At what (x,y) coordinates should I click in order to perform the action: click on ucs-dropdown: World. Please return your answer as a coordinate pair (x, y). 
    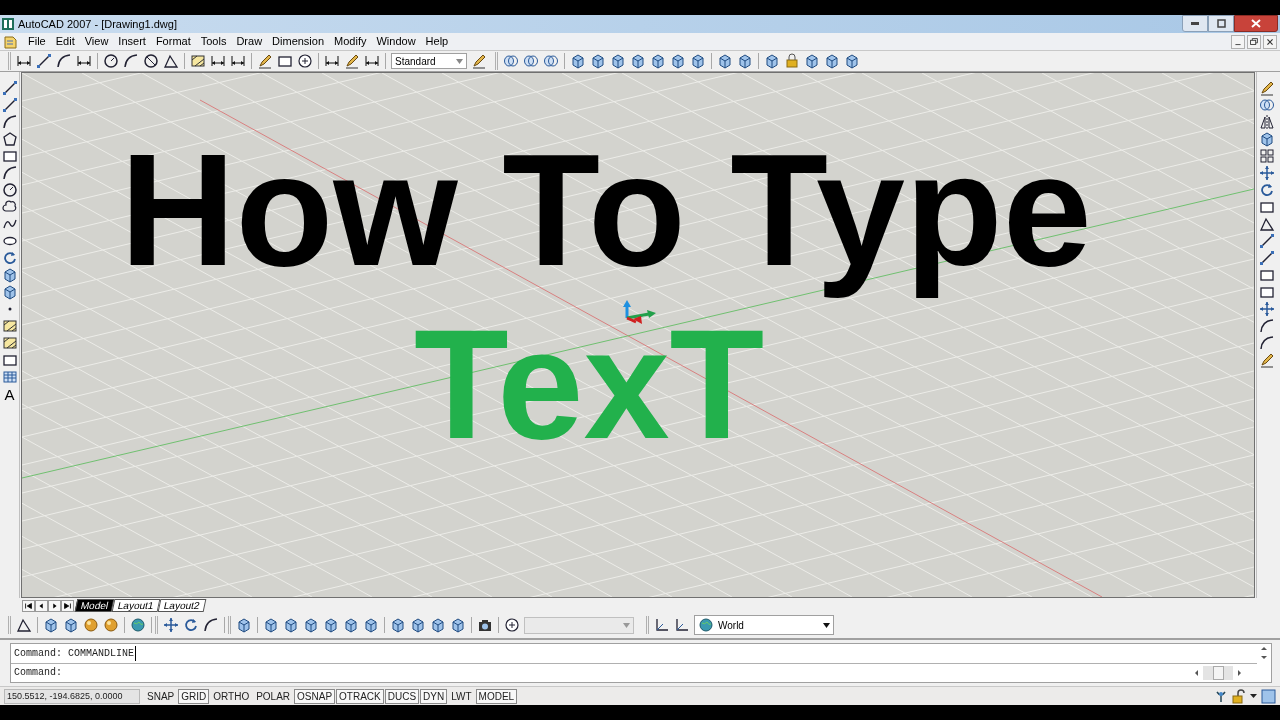
    Looking at the image, I should click on (764, 625).